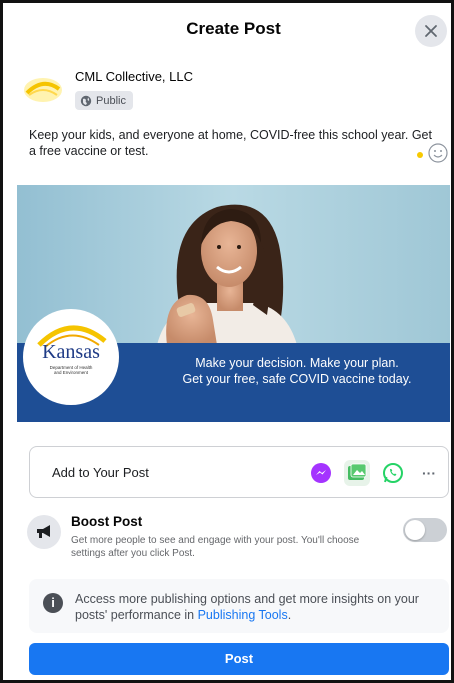  What do you see at coordinates (53, 603) in the screenshot?
I see `info-icon: i` at bounding box center [53, 603].